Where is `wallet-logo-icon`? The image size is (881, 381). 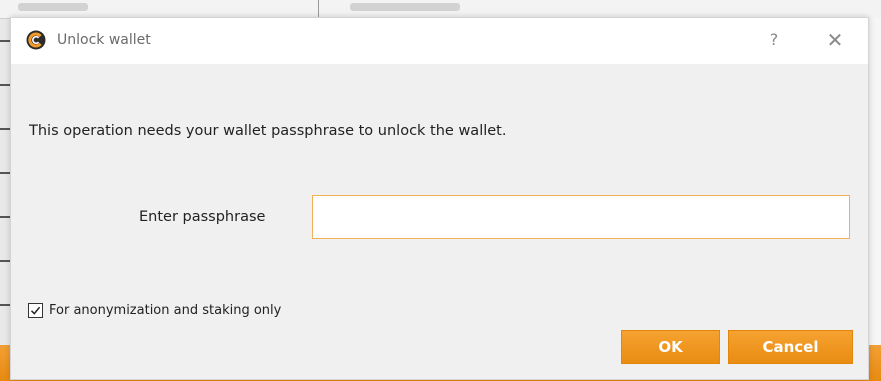
wallet-logo-icon is located at coordinates (36, 40).